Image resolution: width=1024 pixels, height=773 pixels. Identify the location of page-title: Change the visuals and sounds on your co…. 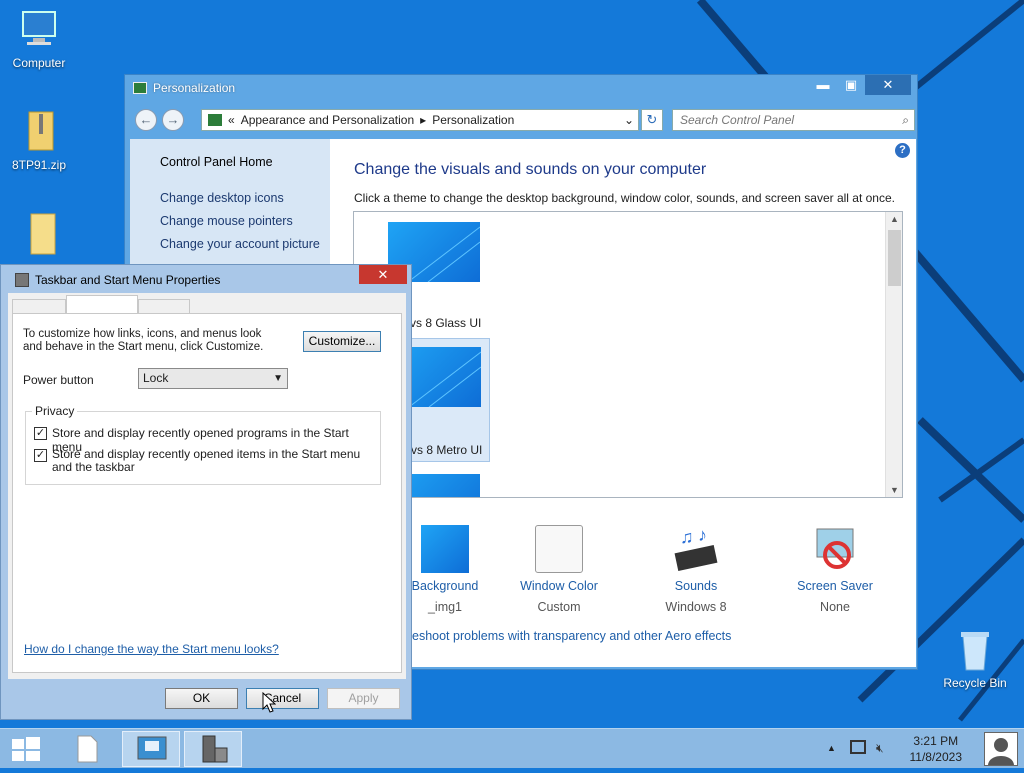
(530, 169).